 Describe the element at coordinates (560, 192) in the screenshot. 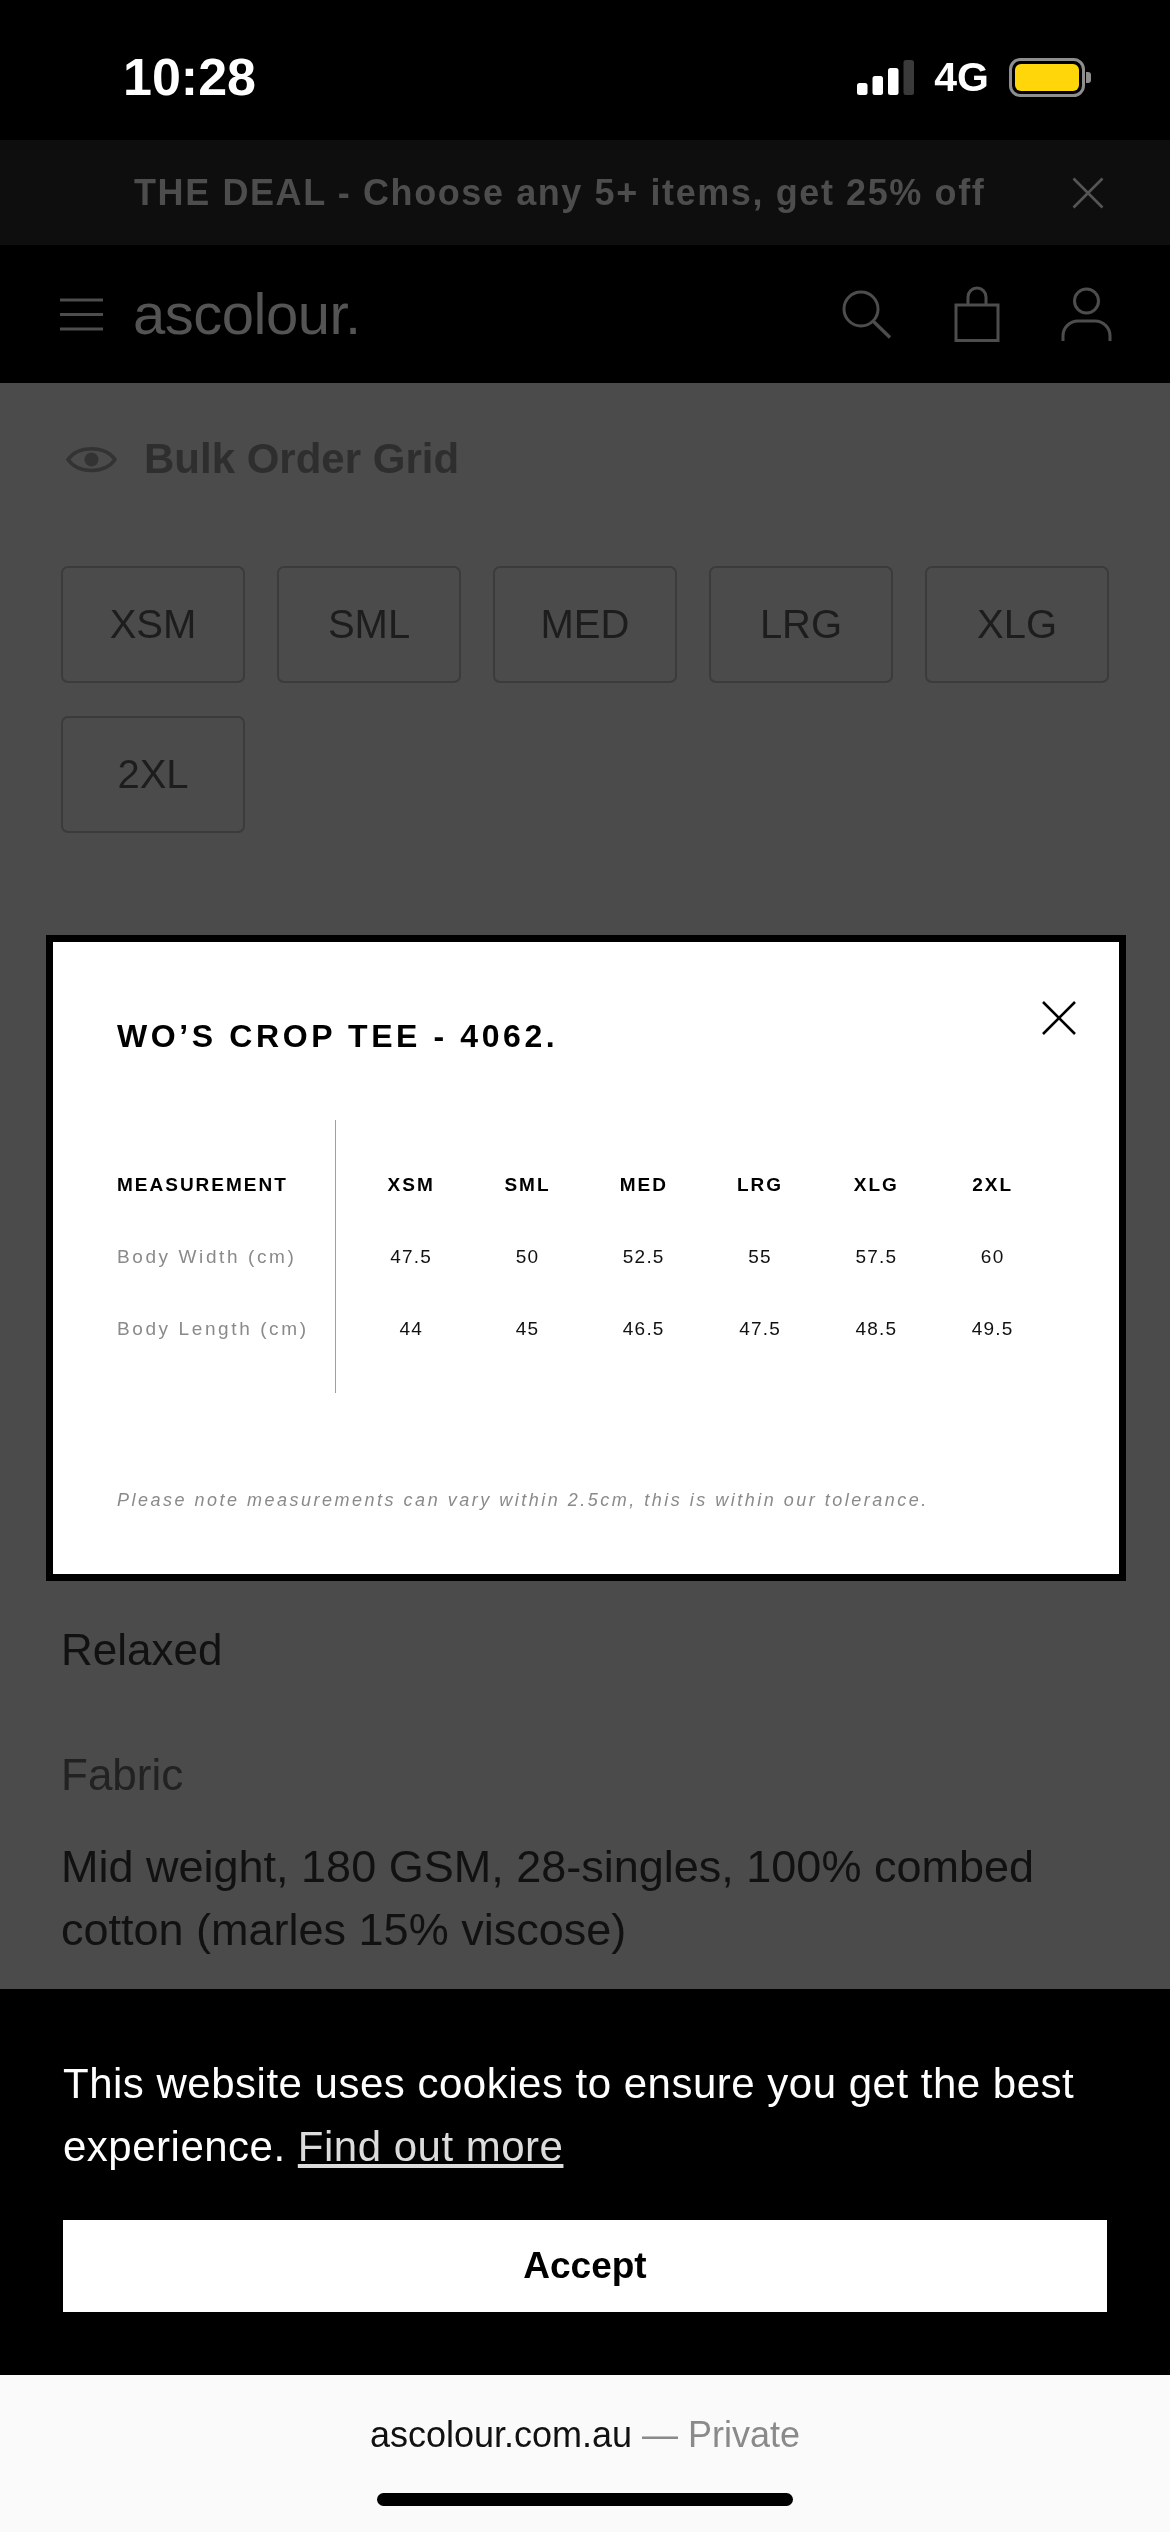

I see `promo-text: THE DEAL - Choose any 5+ items, get 25% off` at that location.